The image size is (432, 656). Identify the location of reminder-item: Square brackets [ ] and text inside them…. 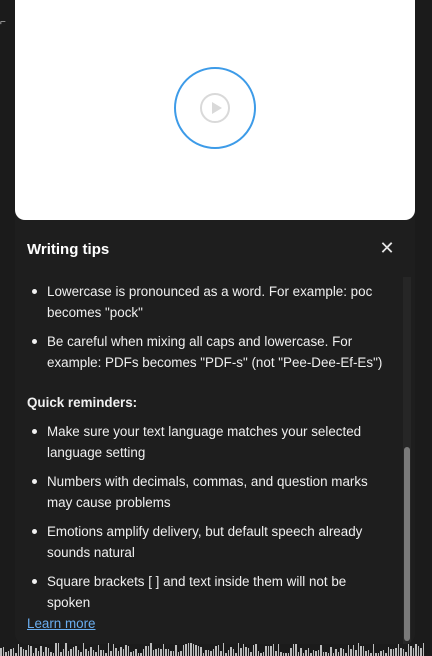
(210, 592).